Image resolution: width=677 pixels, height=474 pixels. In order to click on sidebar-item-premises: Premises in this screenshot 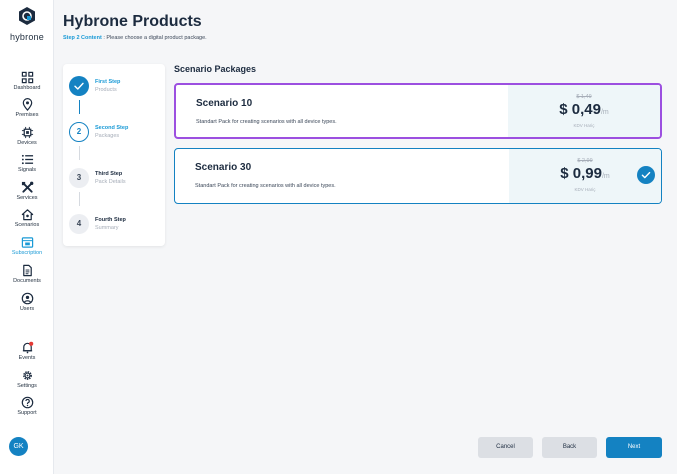, I will do `click(27, 108)`.